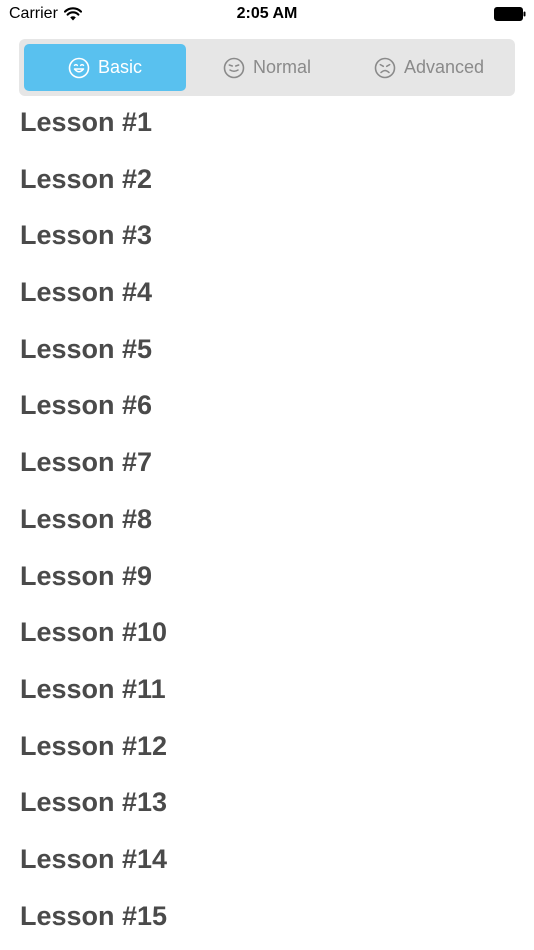  What do you see at coordinates (267, 752) in the screenshot?
I see `lesson-item: Lesson #12` at bounding box center [267, 752].